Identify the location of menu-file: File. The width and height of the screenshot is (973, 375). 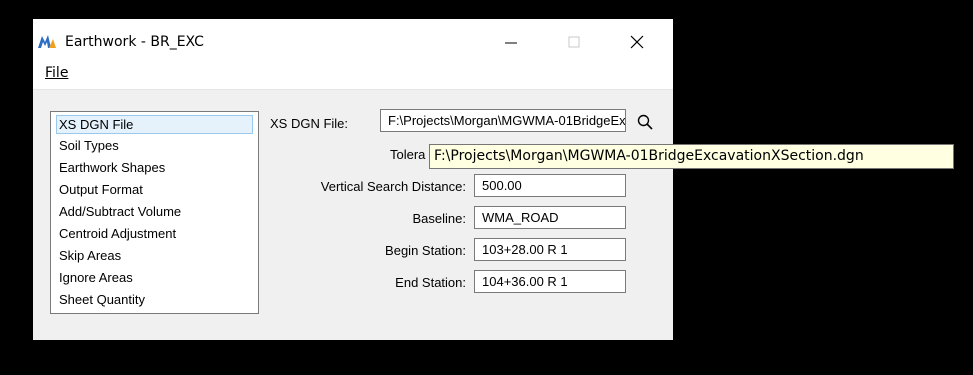
(56, 73).